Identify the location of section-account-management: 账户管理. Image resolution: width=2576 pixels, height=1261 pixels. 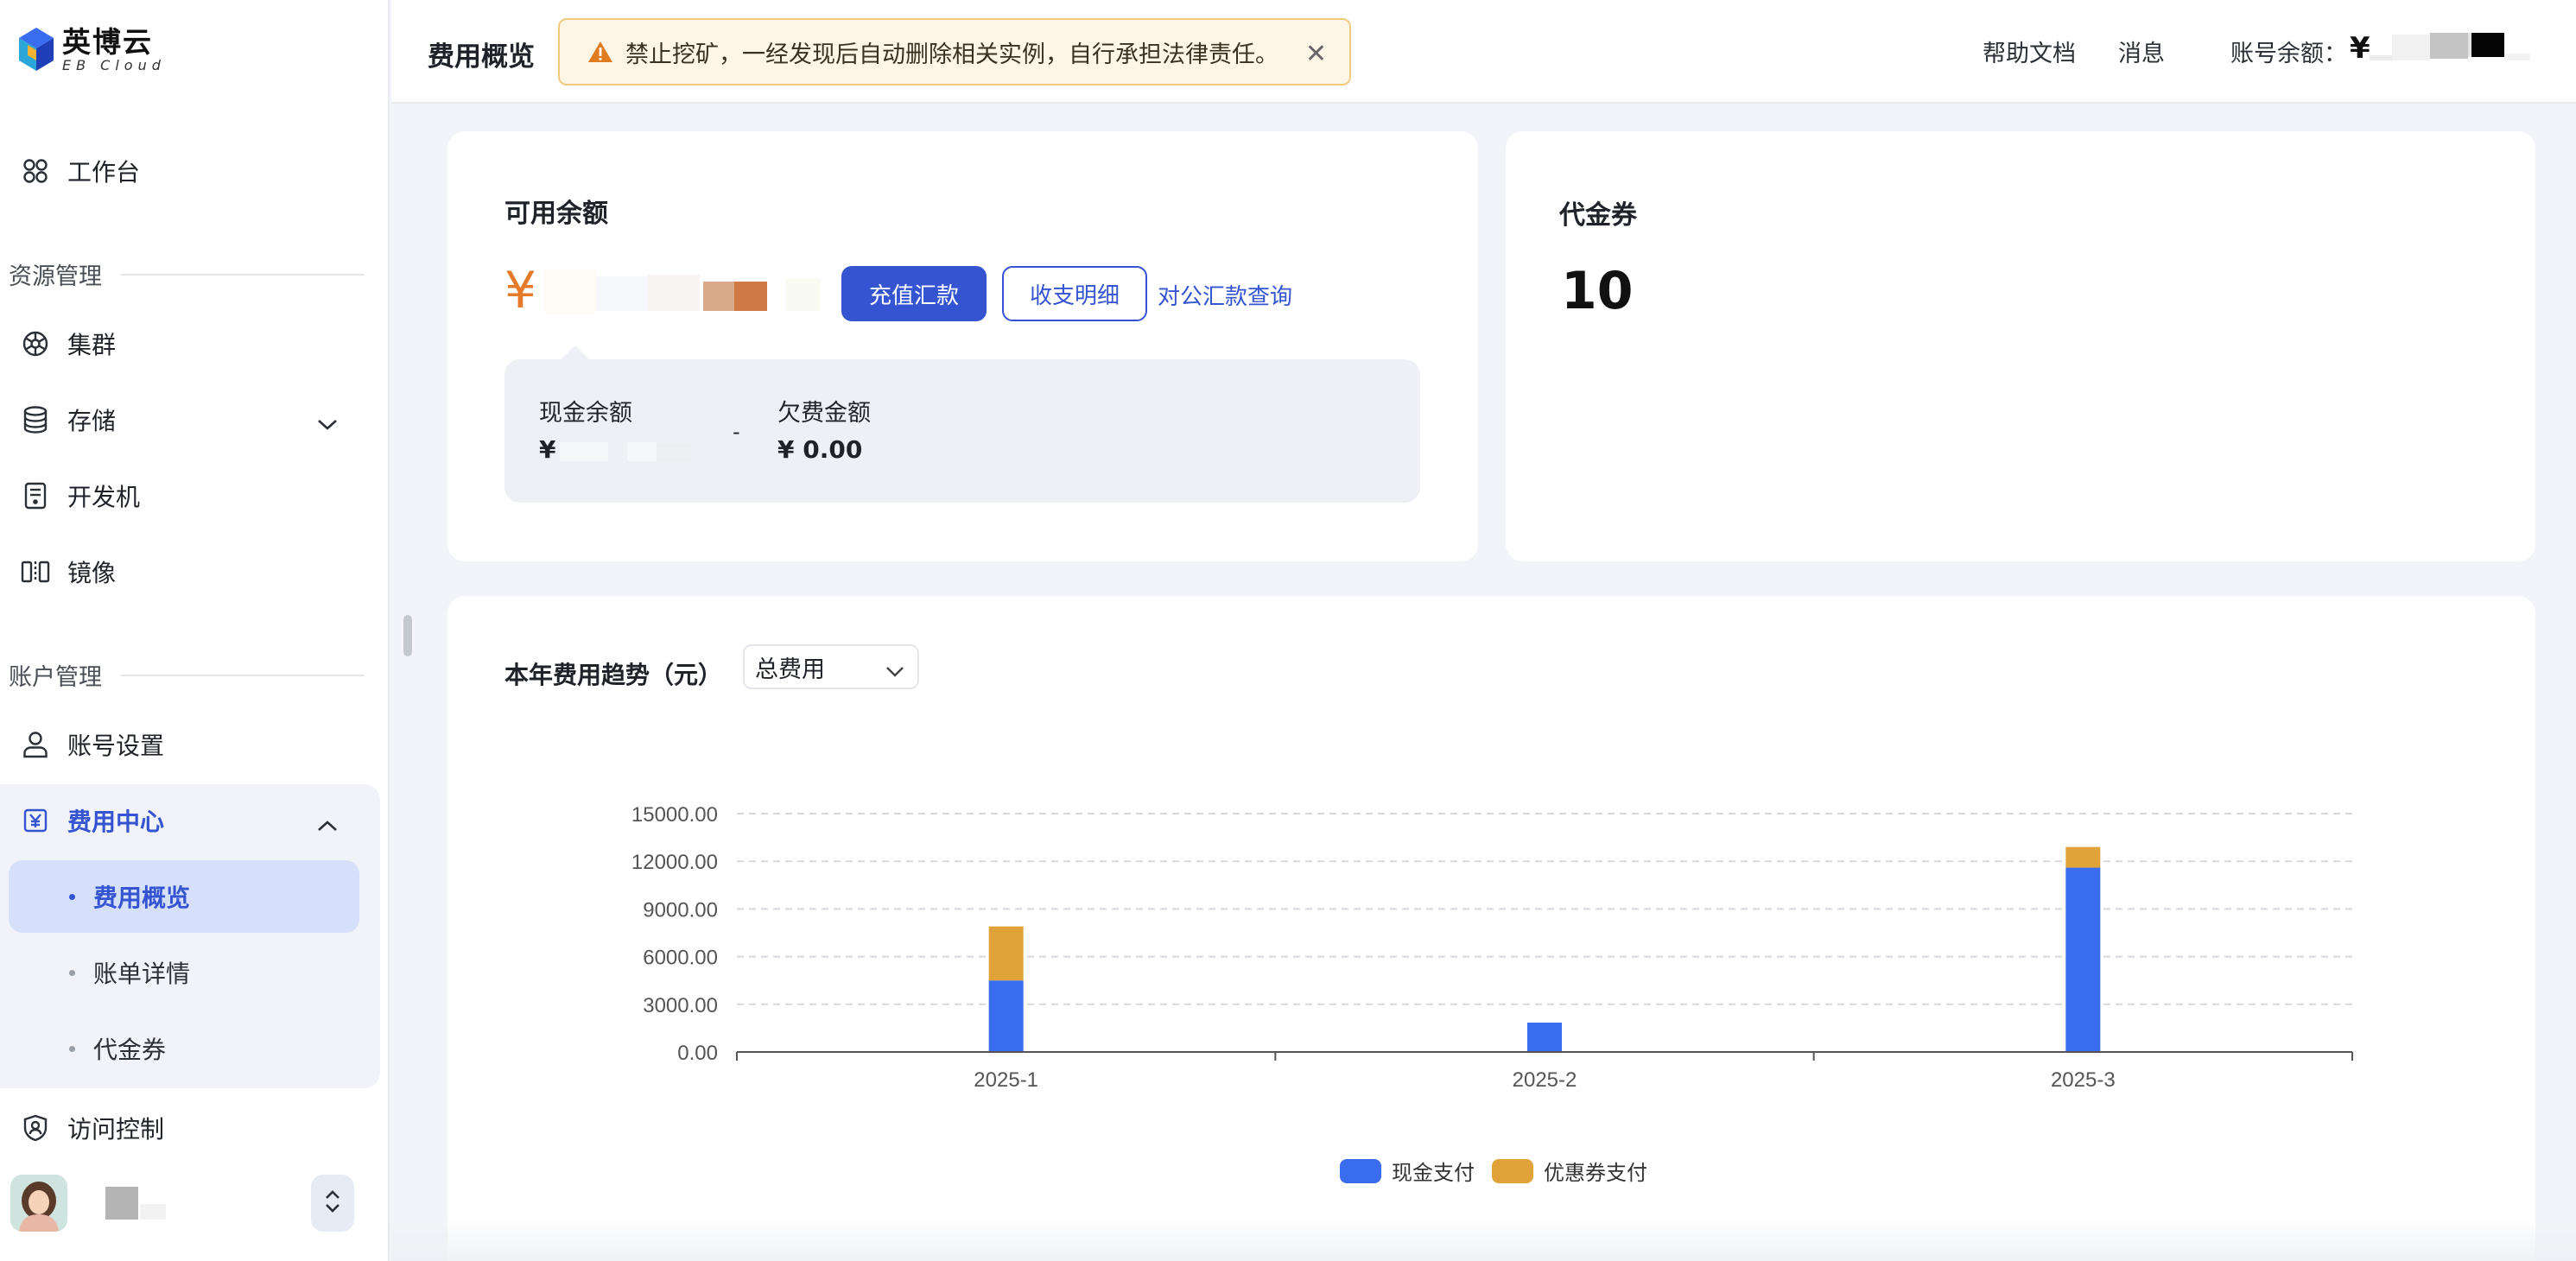
(187, 675).